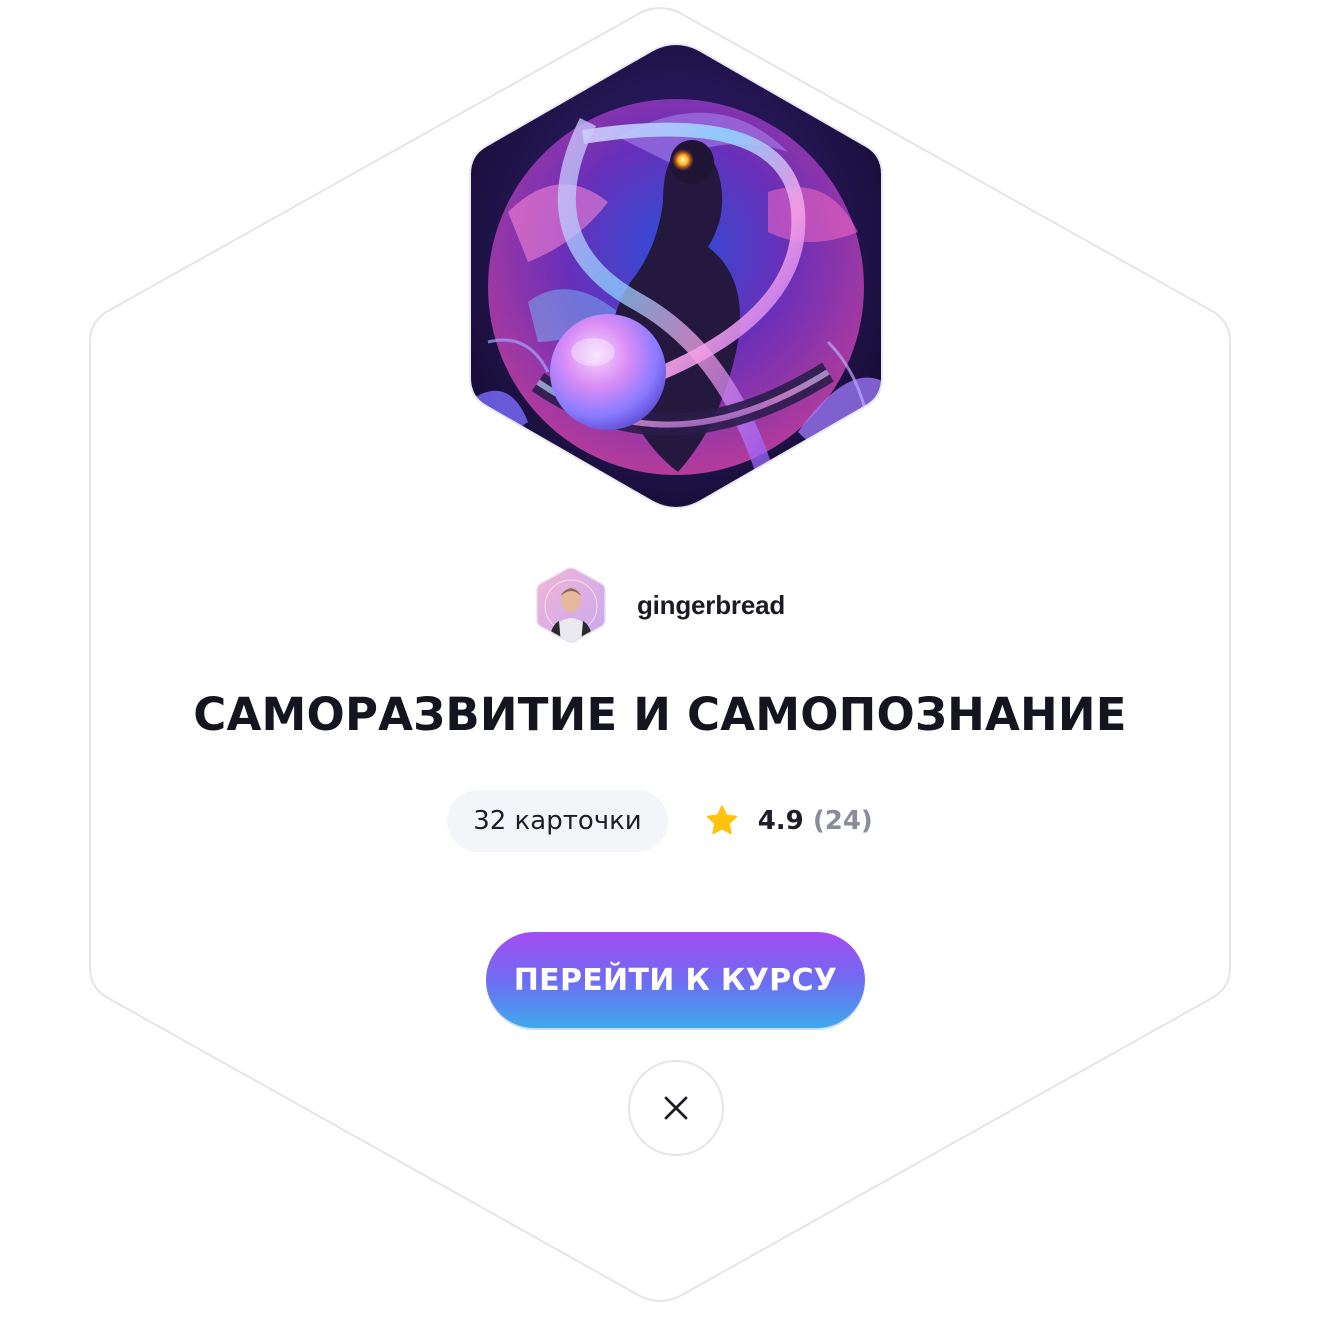  I want to click on author-row: gingerbread, so click(660, 605).